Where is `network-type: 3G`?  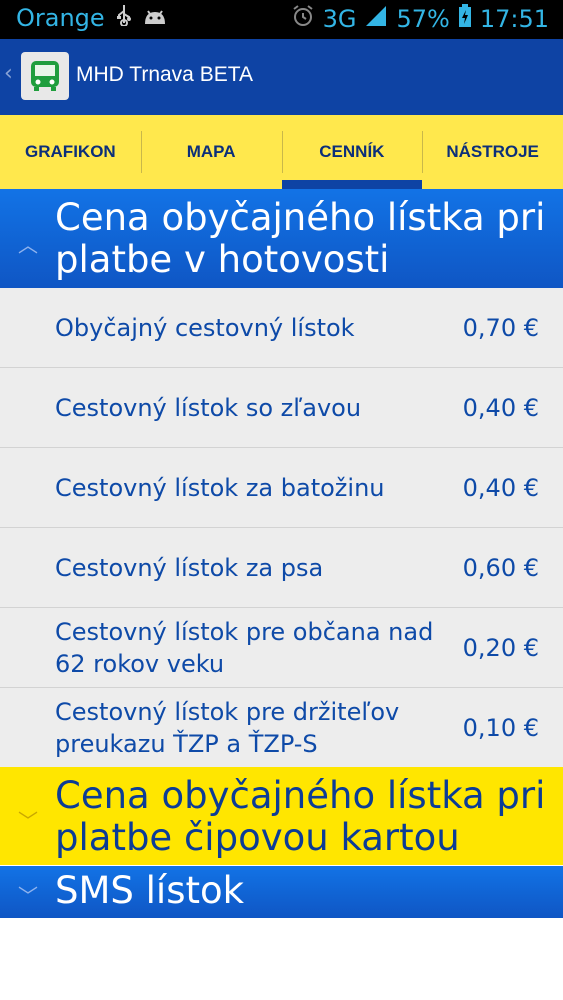 network-type: 3G is located at coordinates (339, 19).